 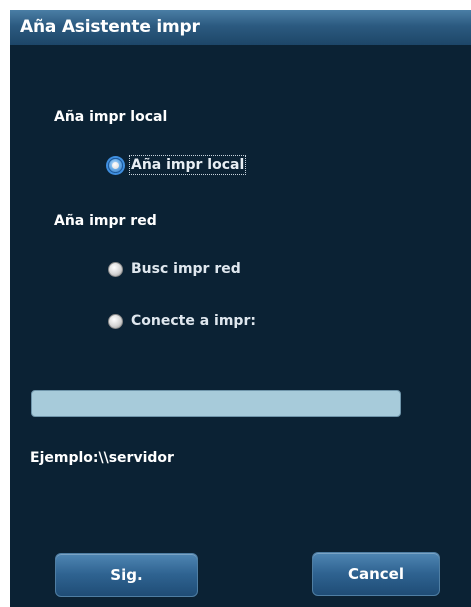 What do you see at coordinates (376, 574) in the screenshot?
I see `cancel-button: Cancel` at bounding box center [376, 574].